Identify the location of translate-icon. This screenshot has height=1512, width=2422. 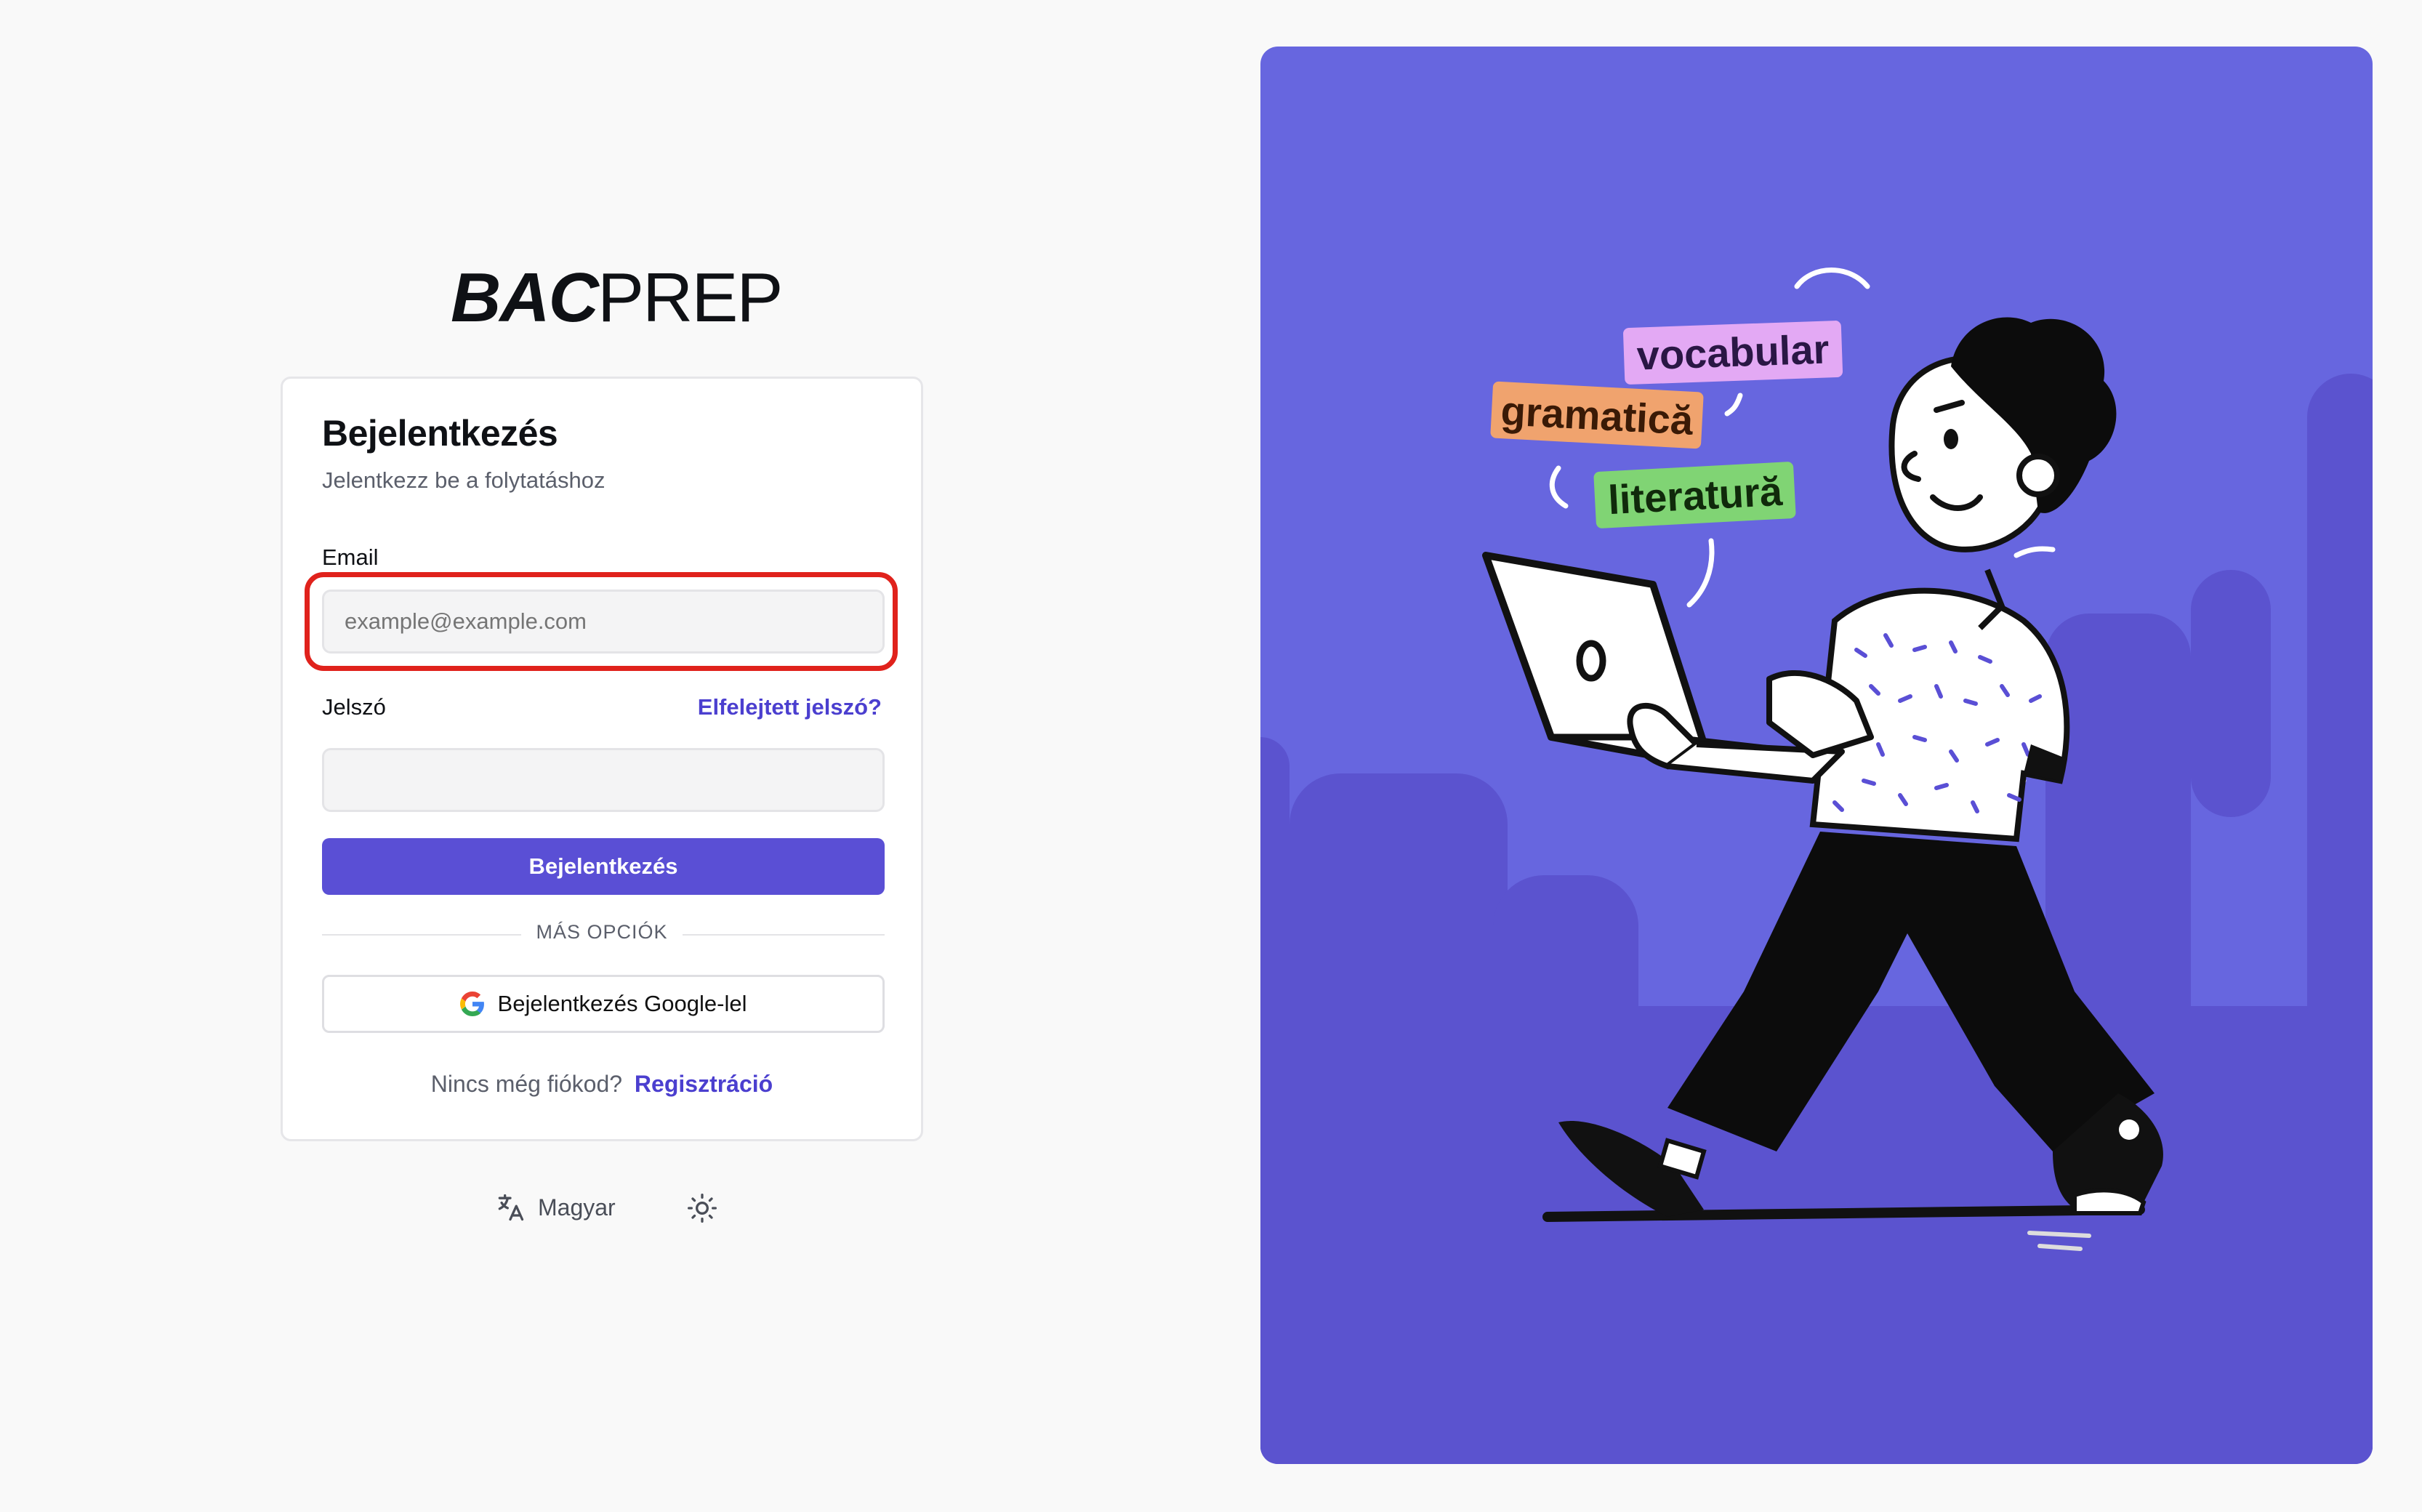
(511, 1207).